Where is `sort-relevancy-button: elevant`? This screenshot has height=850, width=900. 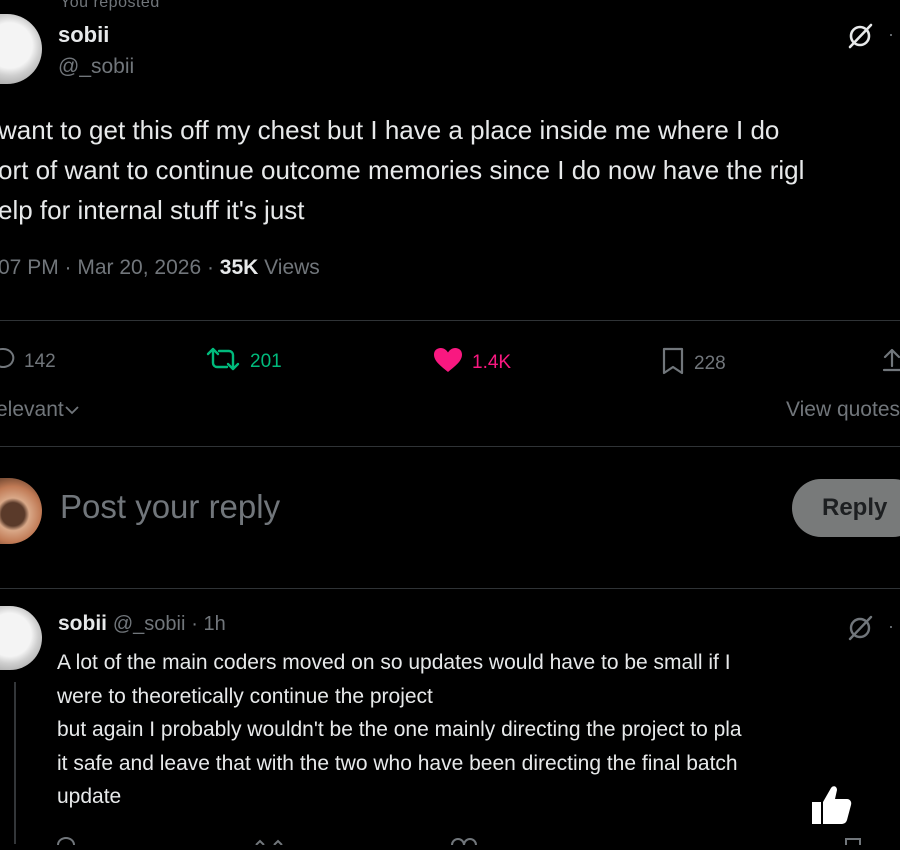 sort-relevancy-button: elevant is located at coordinates (40, 410).